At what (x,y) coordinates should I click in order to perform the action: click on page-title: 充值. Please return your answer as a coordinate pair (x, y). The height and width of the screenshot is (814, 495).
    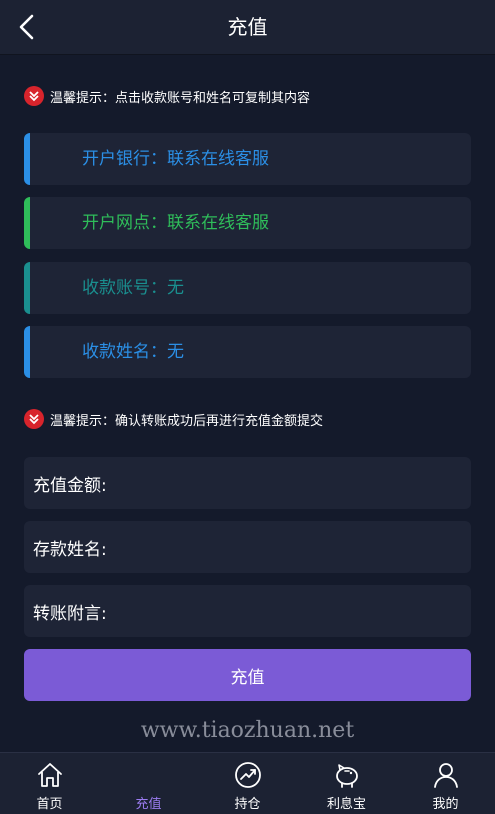
    Looking at the image, I should click on (247, 27).